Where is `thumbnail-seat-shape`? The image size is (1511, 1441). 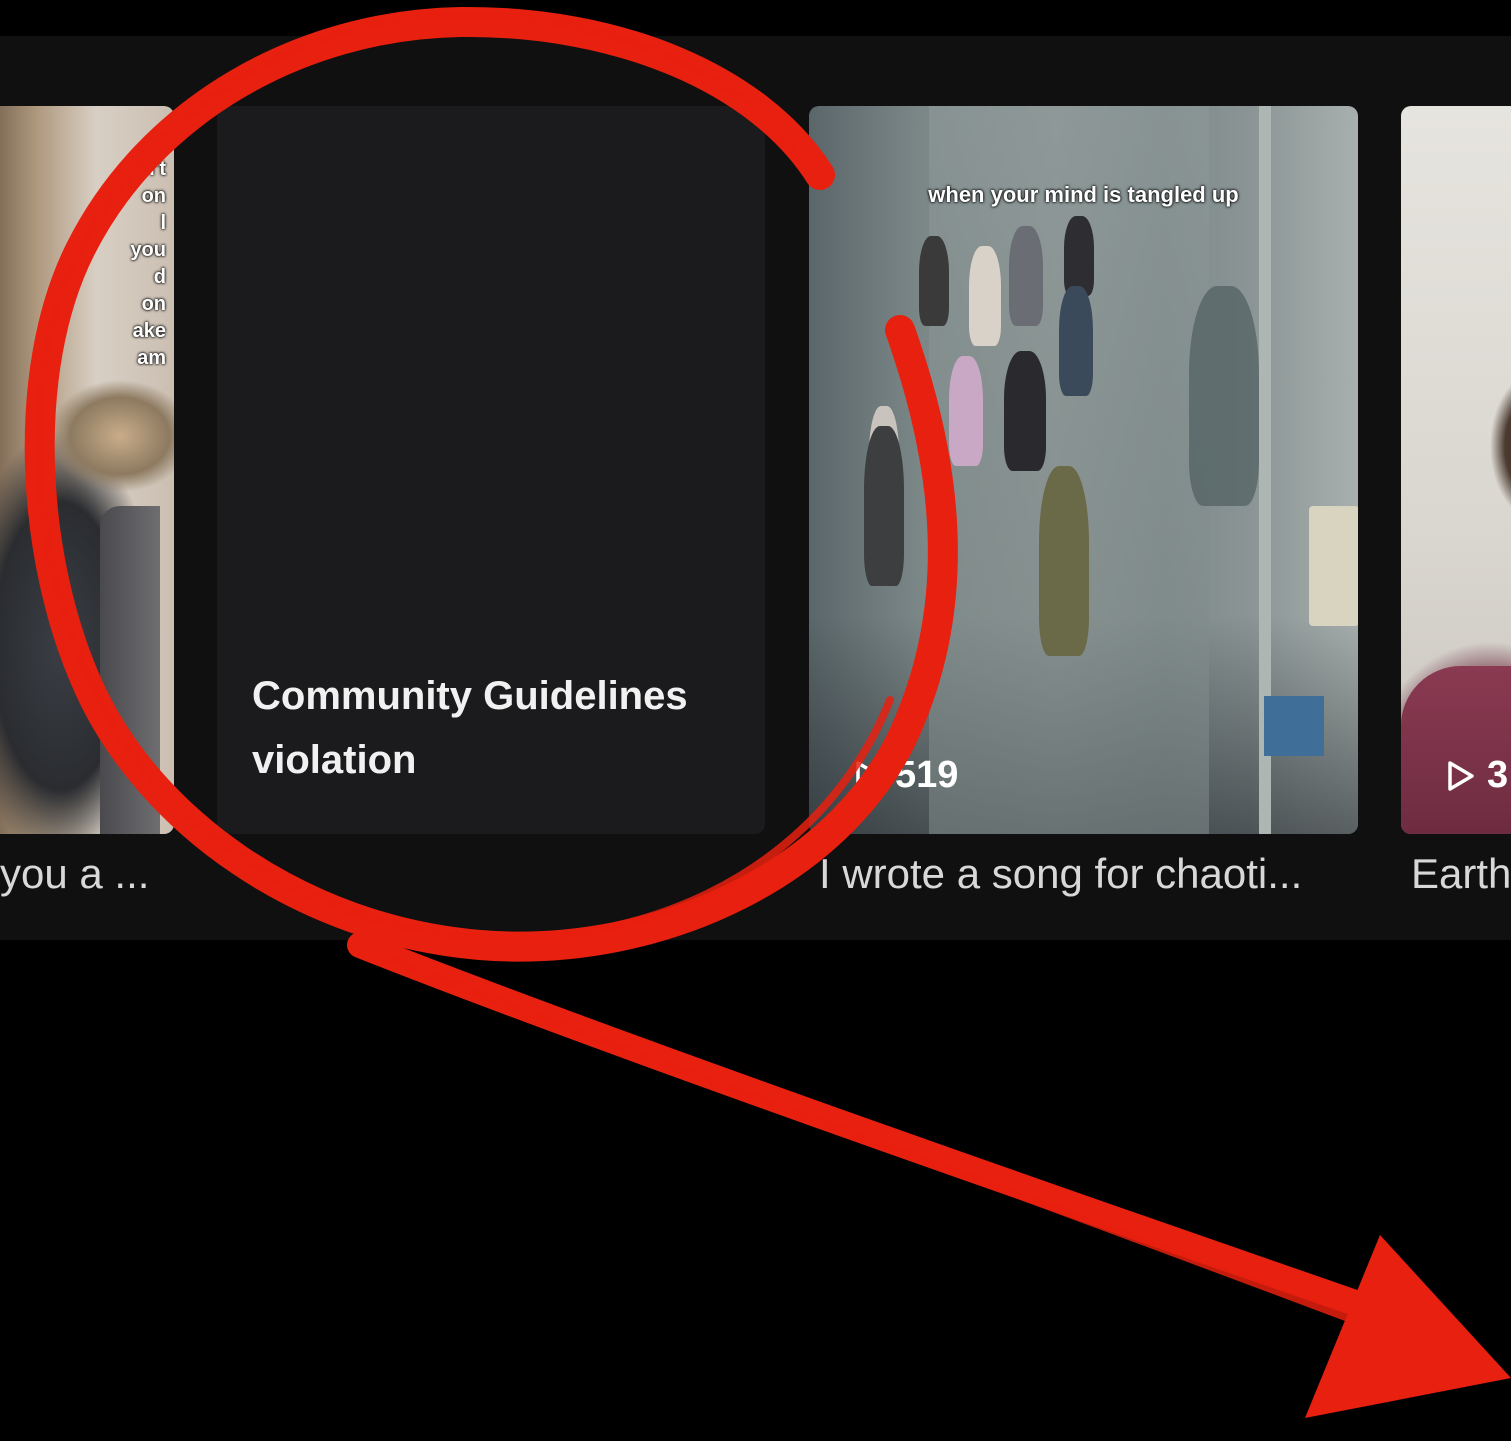 thumbnail-seat-shape is located at coordinates (130, 670).